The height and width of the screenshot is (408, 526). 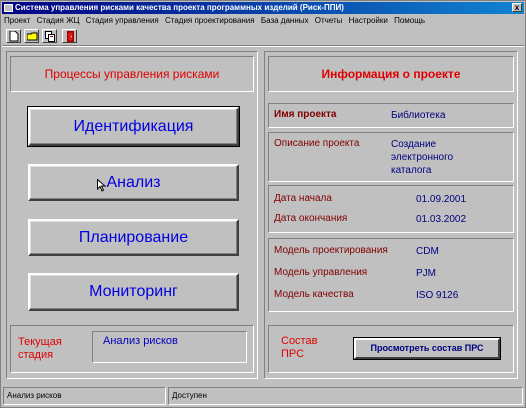 I want to click on menu-management-stage: Стадия управления, so click(x=122, y=21).